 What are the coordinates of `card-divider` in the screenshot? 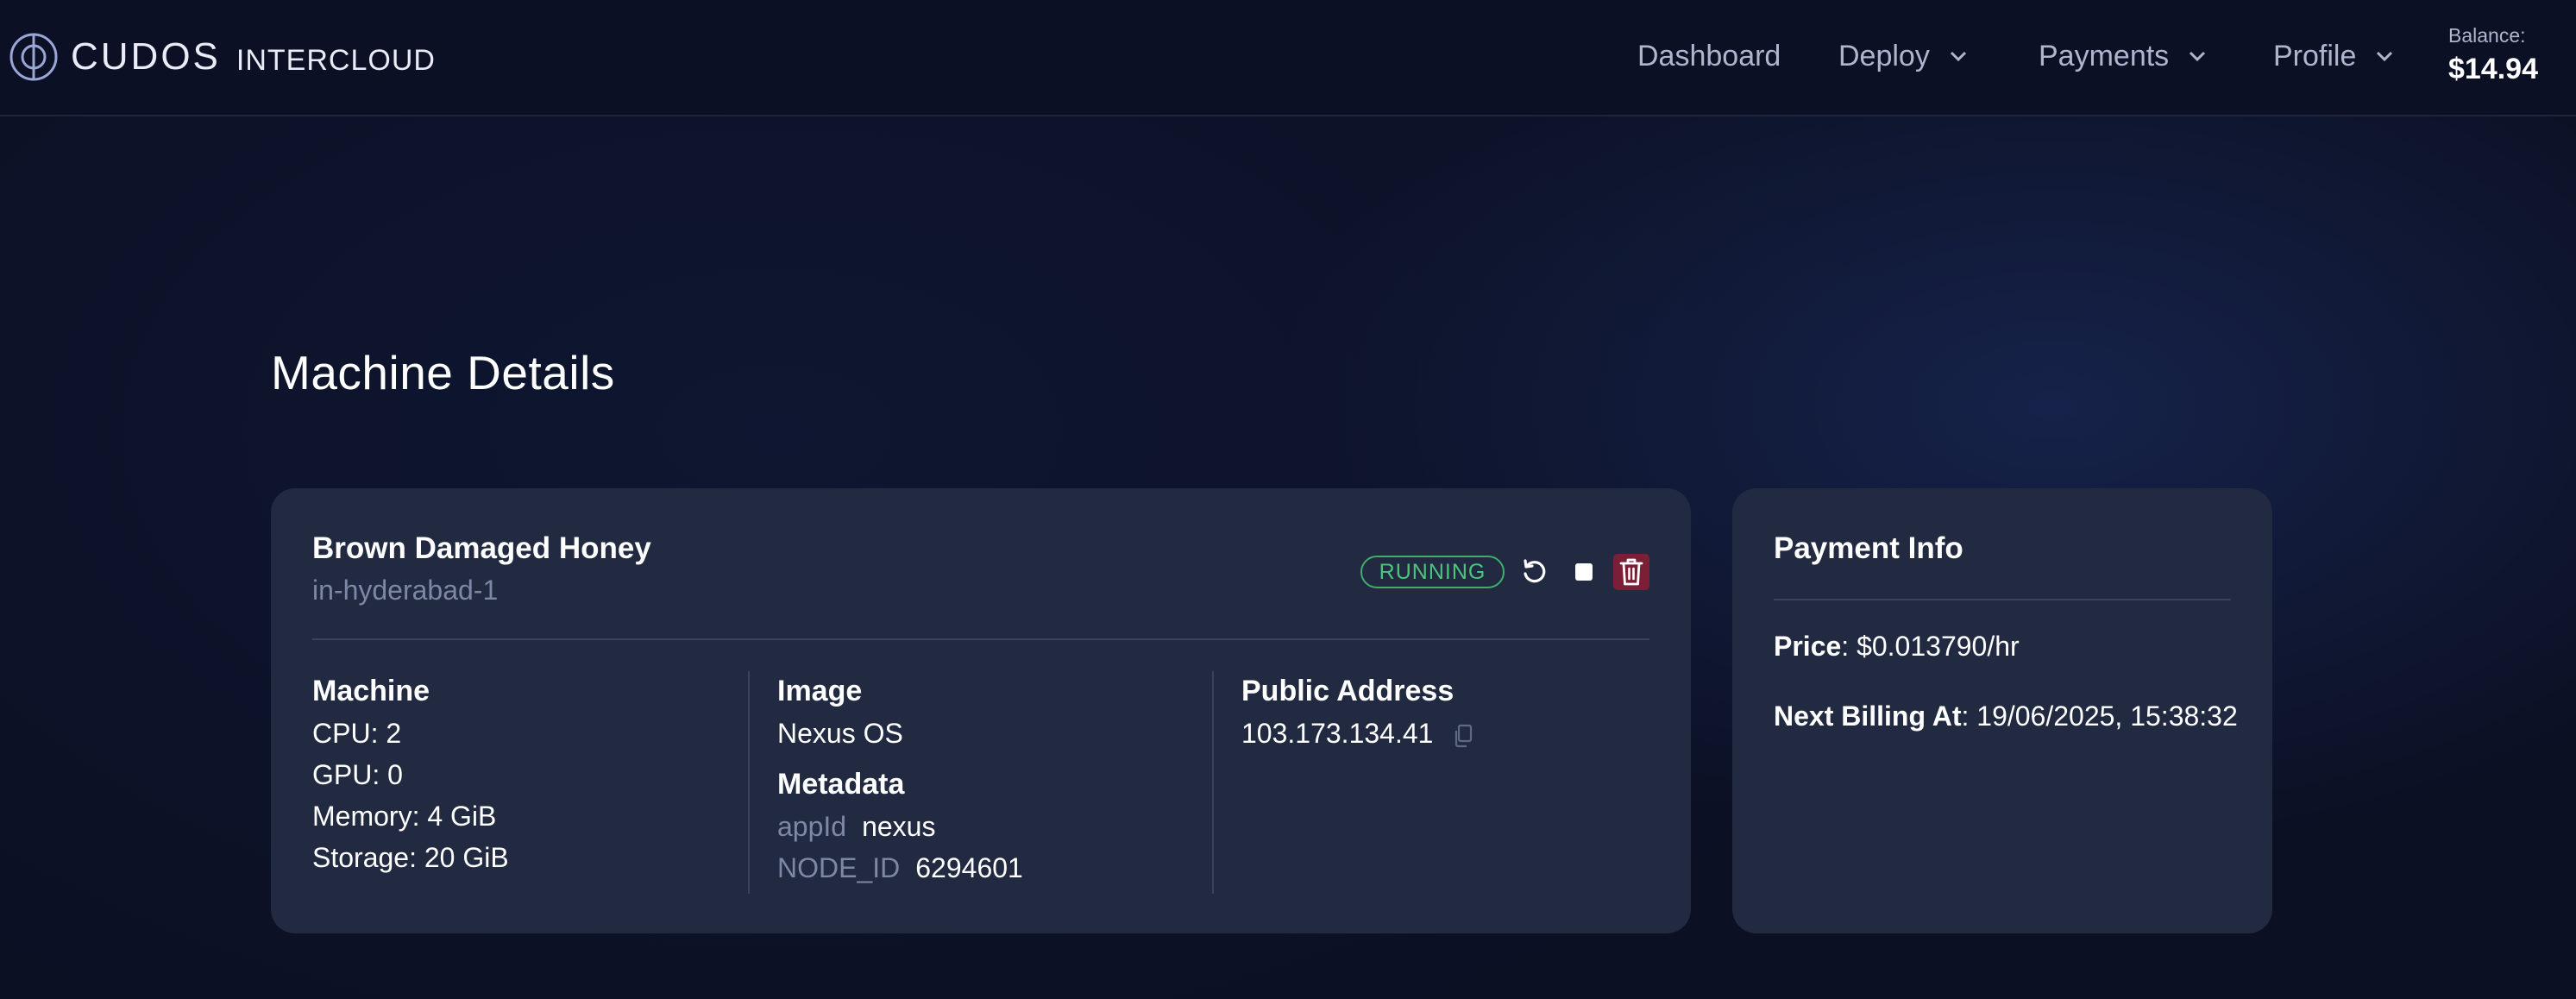 It's located at (980, 639).